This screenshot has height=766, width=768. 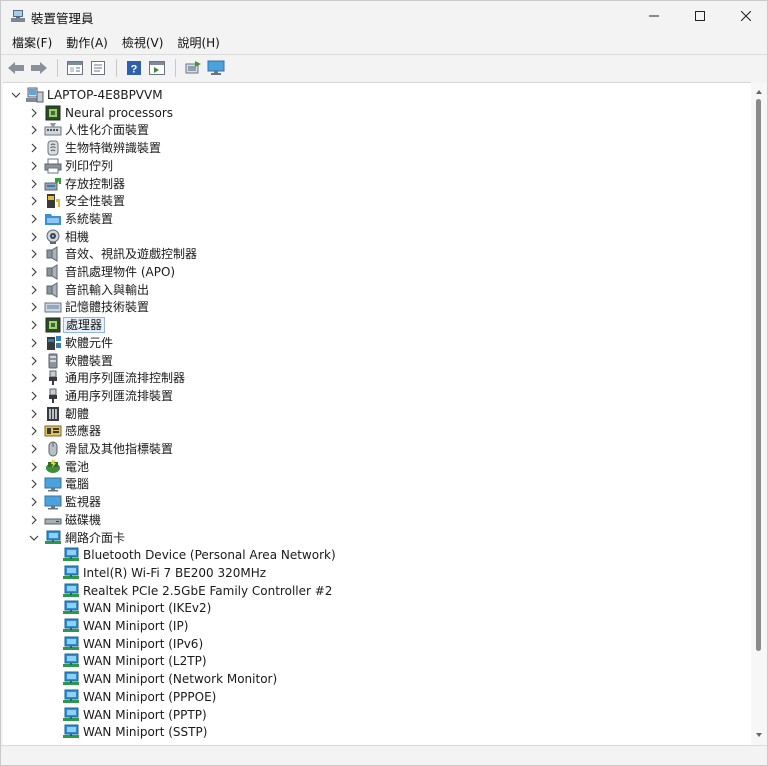 I want to click on tree-device: Bluetooth Device (Personal Area Network), so click(x=373, y=555).